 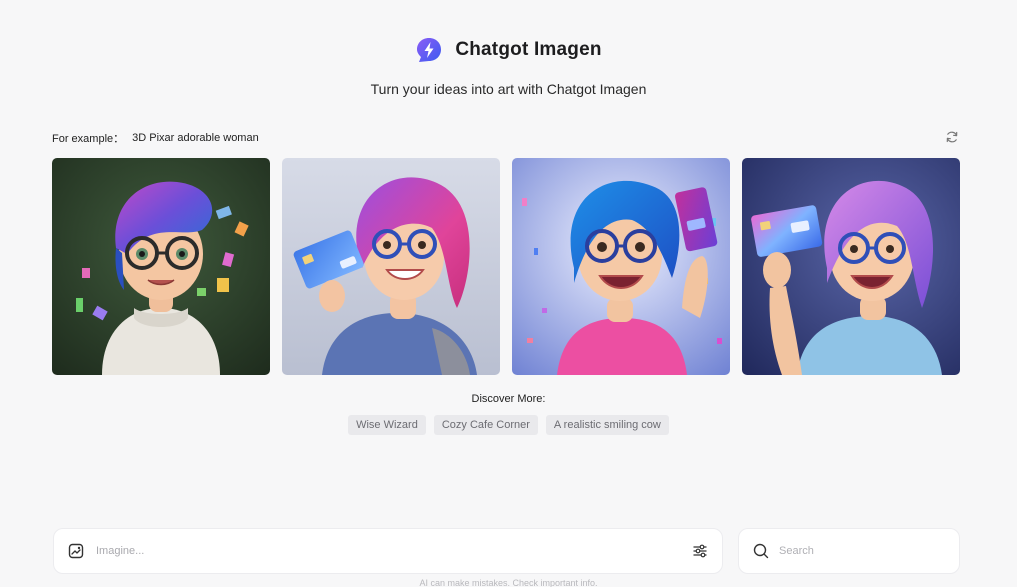 What do you see at coordinates (862, 551) in the screenshot?
I see `search-input` at bounding box center [862, 551].